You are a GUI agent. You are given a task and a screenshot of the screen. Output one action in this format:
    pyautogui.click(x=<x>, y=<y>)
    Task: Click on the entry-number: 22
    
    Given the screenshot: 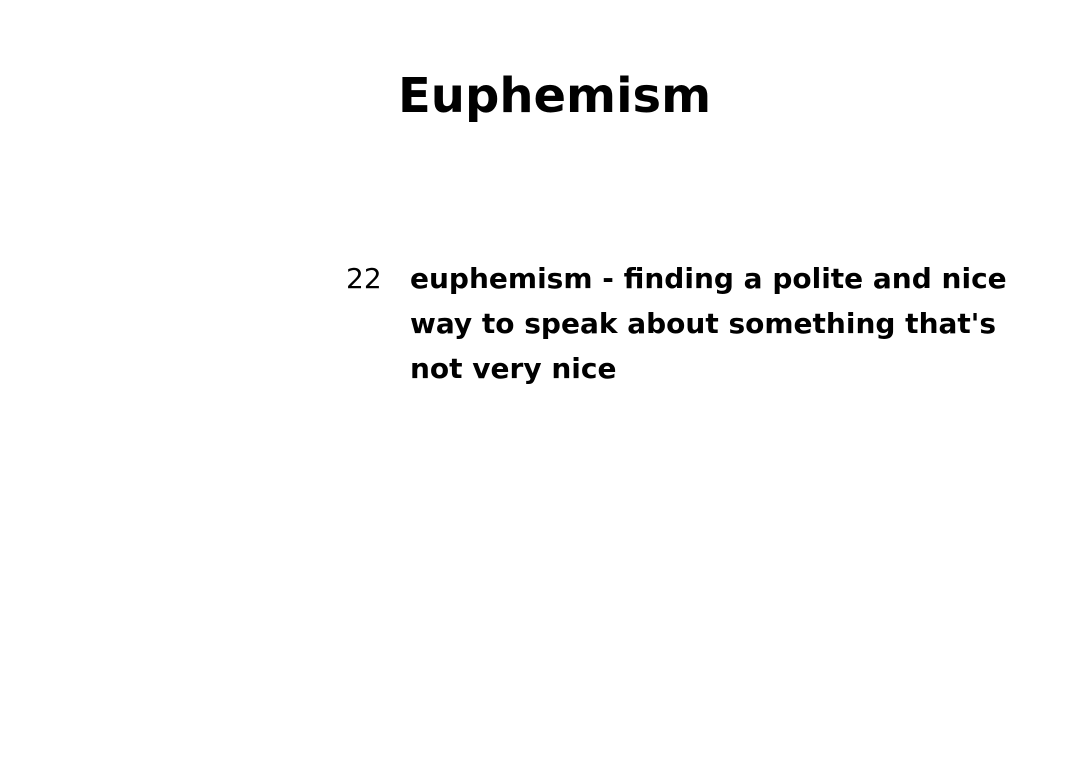 What is the action you would take?
    pyautogui.click(x=364, y=278)
    